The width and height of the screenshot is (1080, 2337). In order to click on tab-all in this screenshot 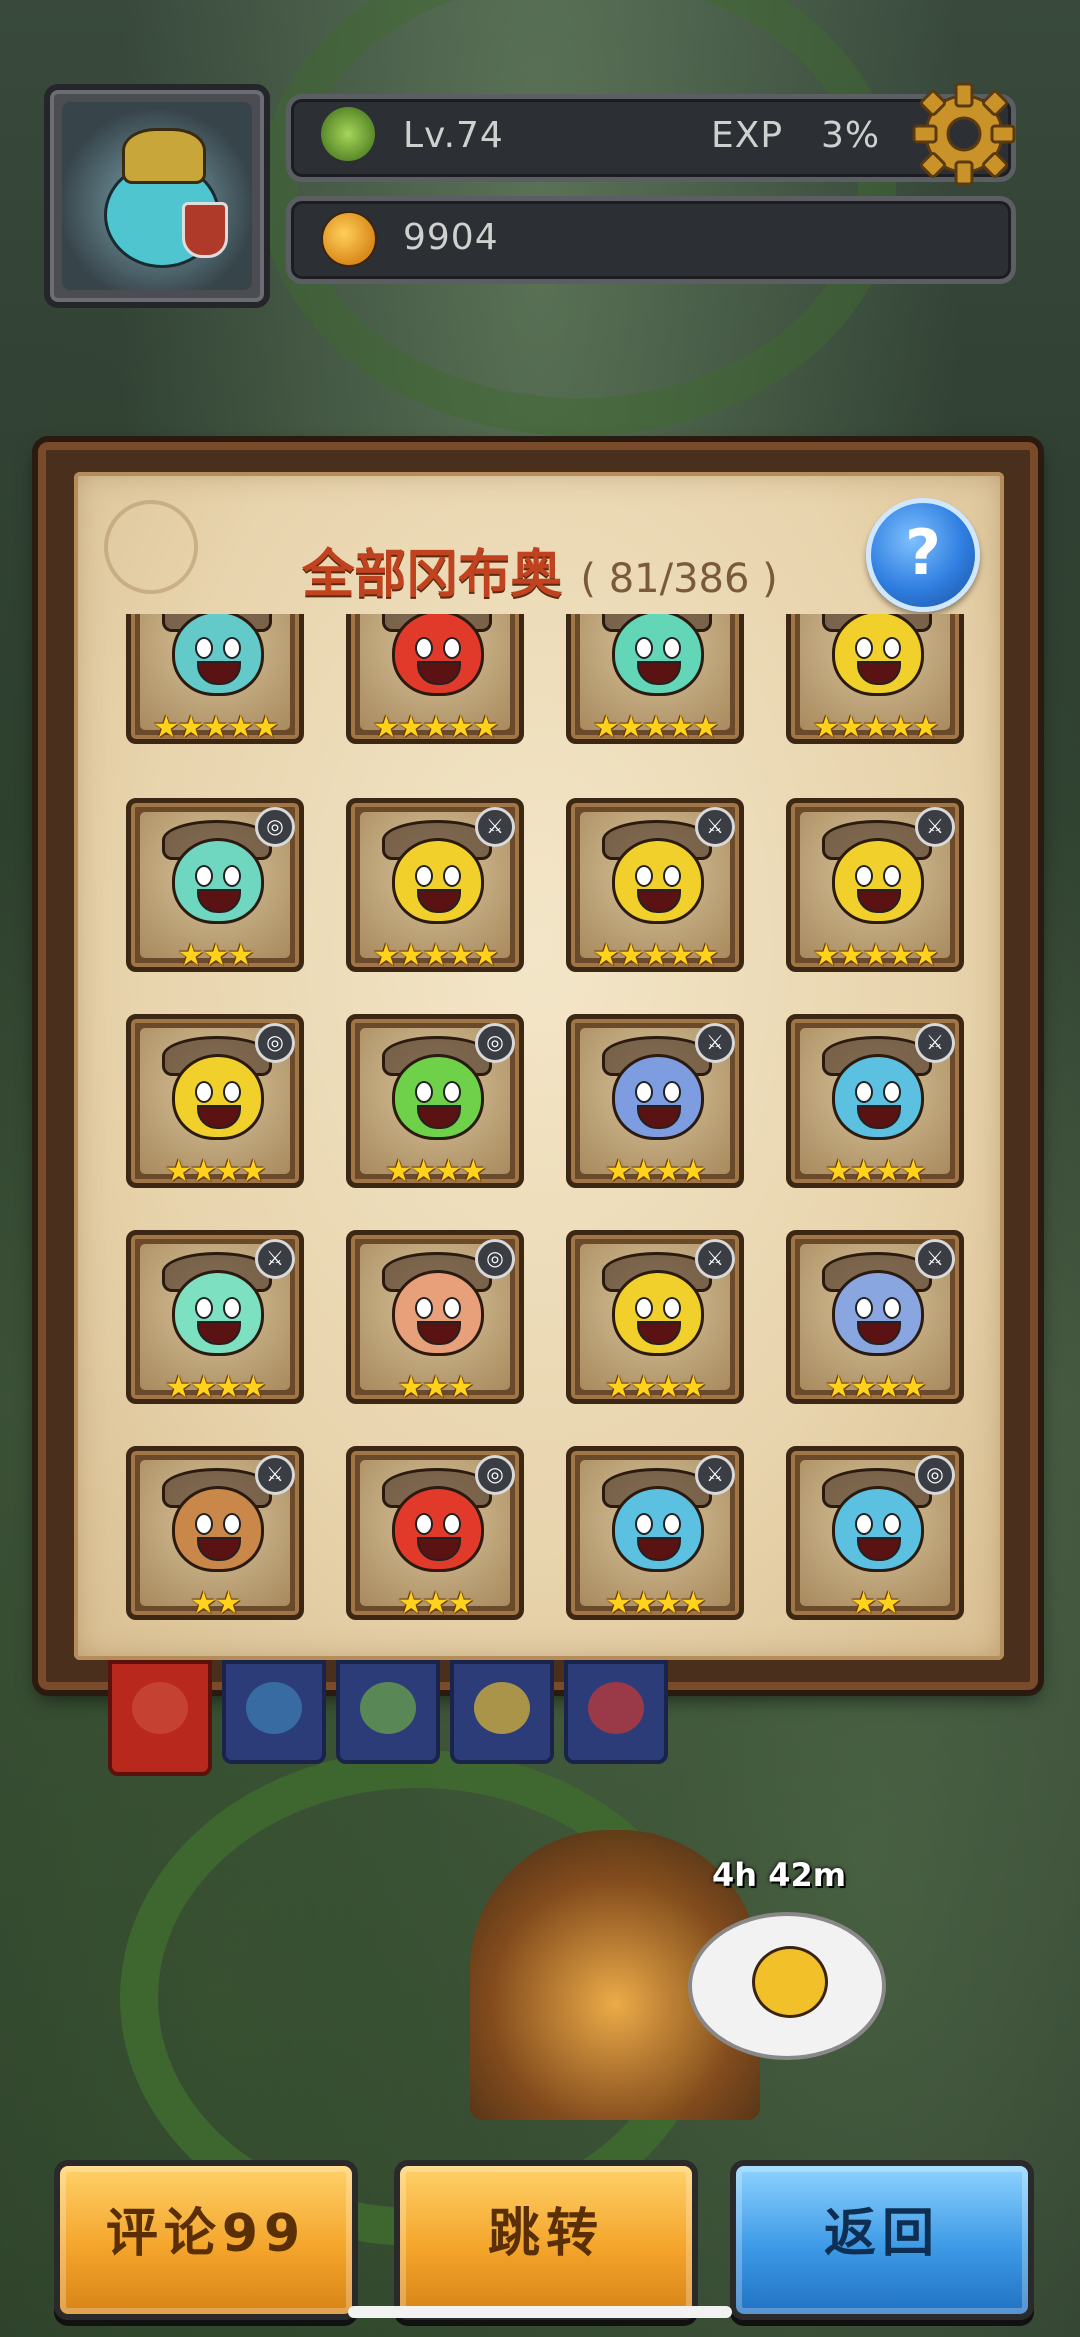, I will do `click(160, 1718)`.